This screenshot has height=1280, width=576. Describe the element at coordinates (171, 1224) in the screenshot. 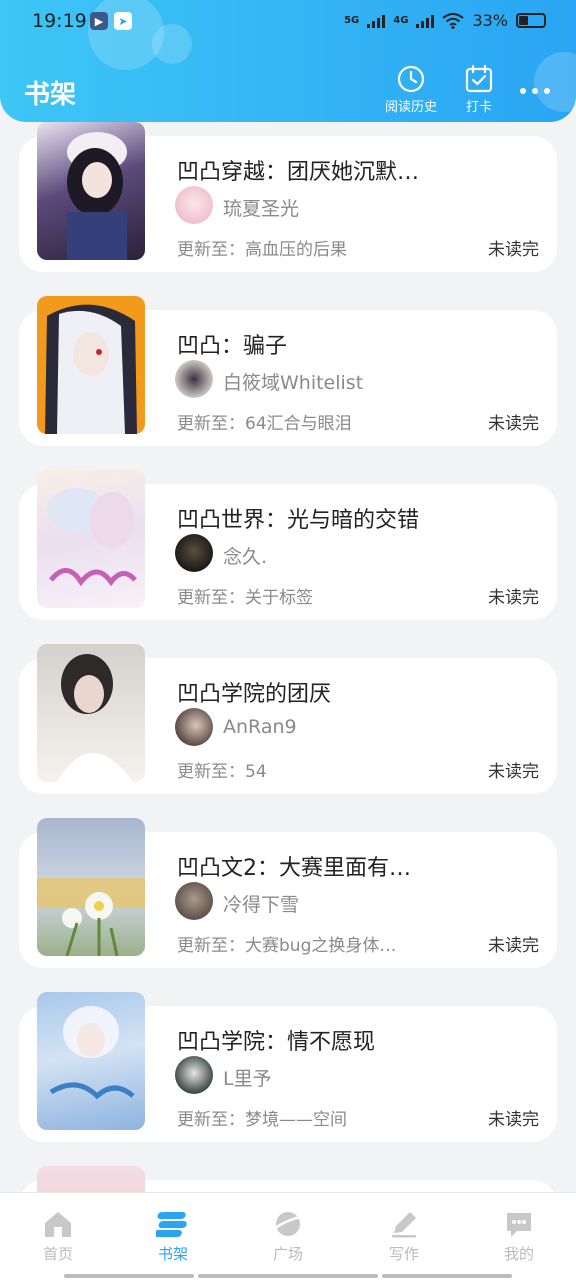

I see `bookshelf-icon` at that location.